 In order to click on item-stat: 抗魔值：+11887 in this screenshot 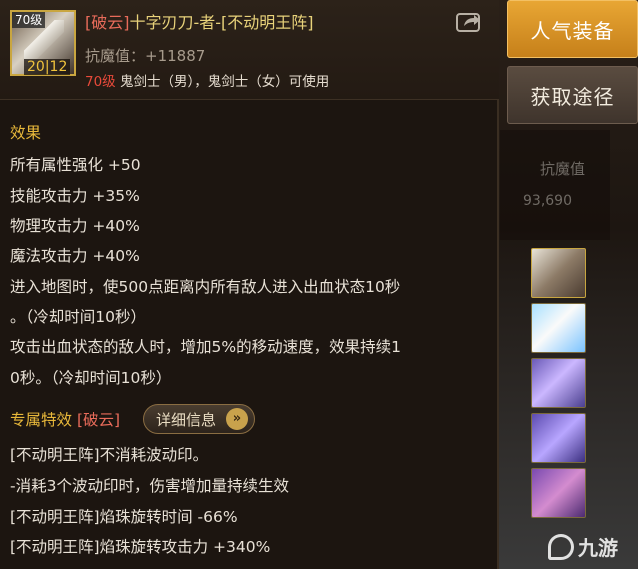, I will do `click(145, 56)`.